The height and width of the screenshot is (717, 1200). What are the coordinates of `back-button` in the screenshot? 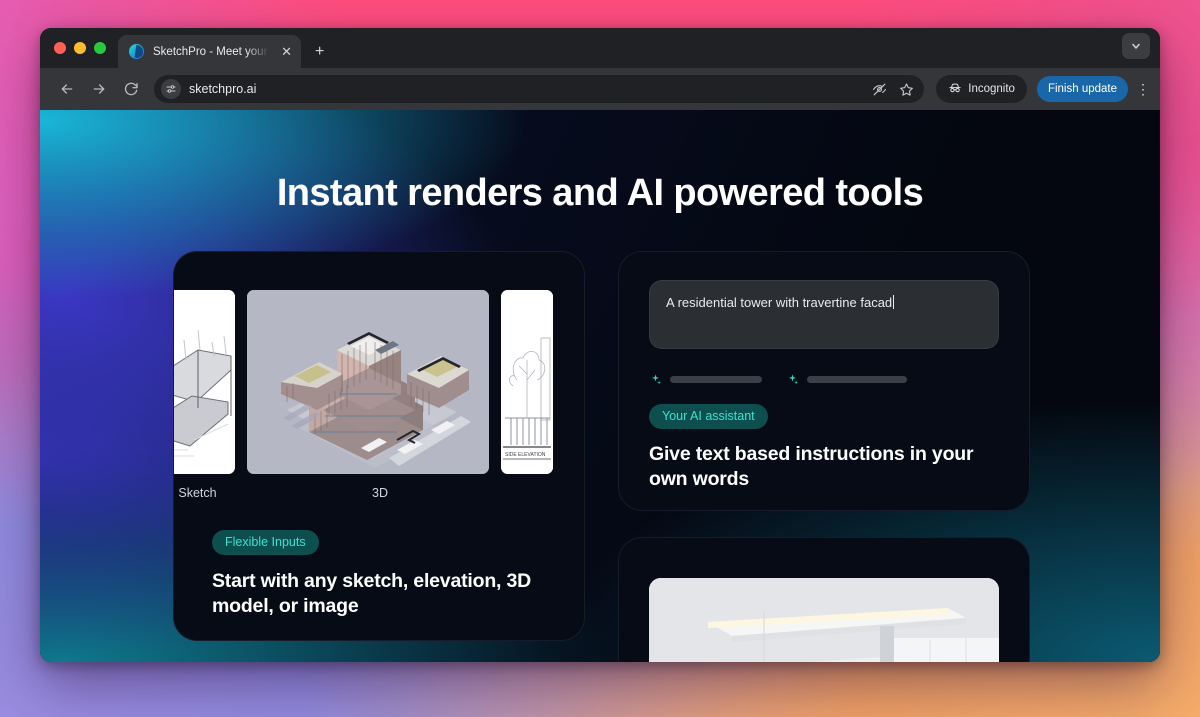 It's located at (67, 89).